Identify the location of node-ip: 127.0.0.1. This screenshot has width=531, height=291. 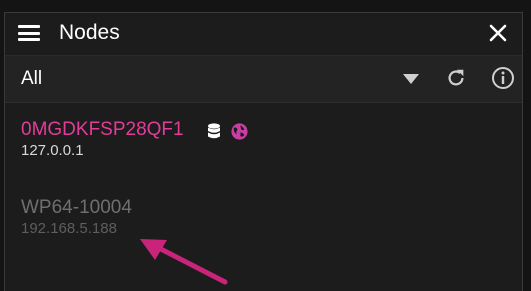
(52, 150).